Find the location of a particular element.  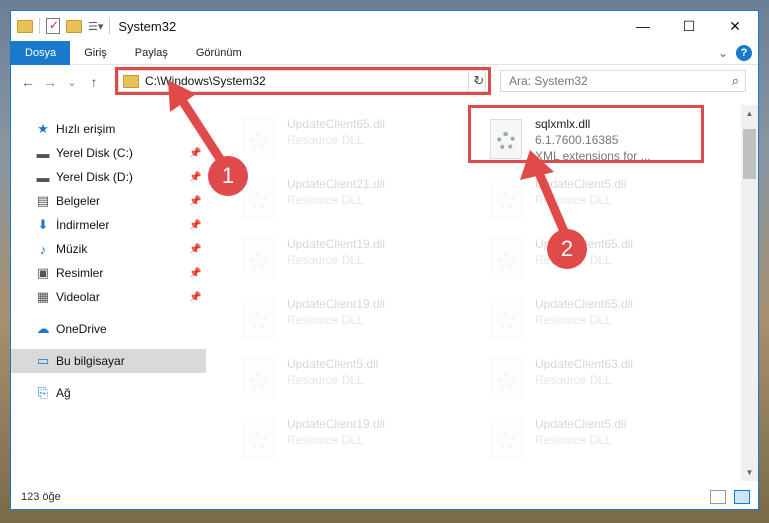

sidebar-item: ⬇ İndirmeler 📌 is located at coordinates (108, 225).